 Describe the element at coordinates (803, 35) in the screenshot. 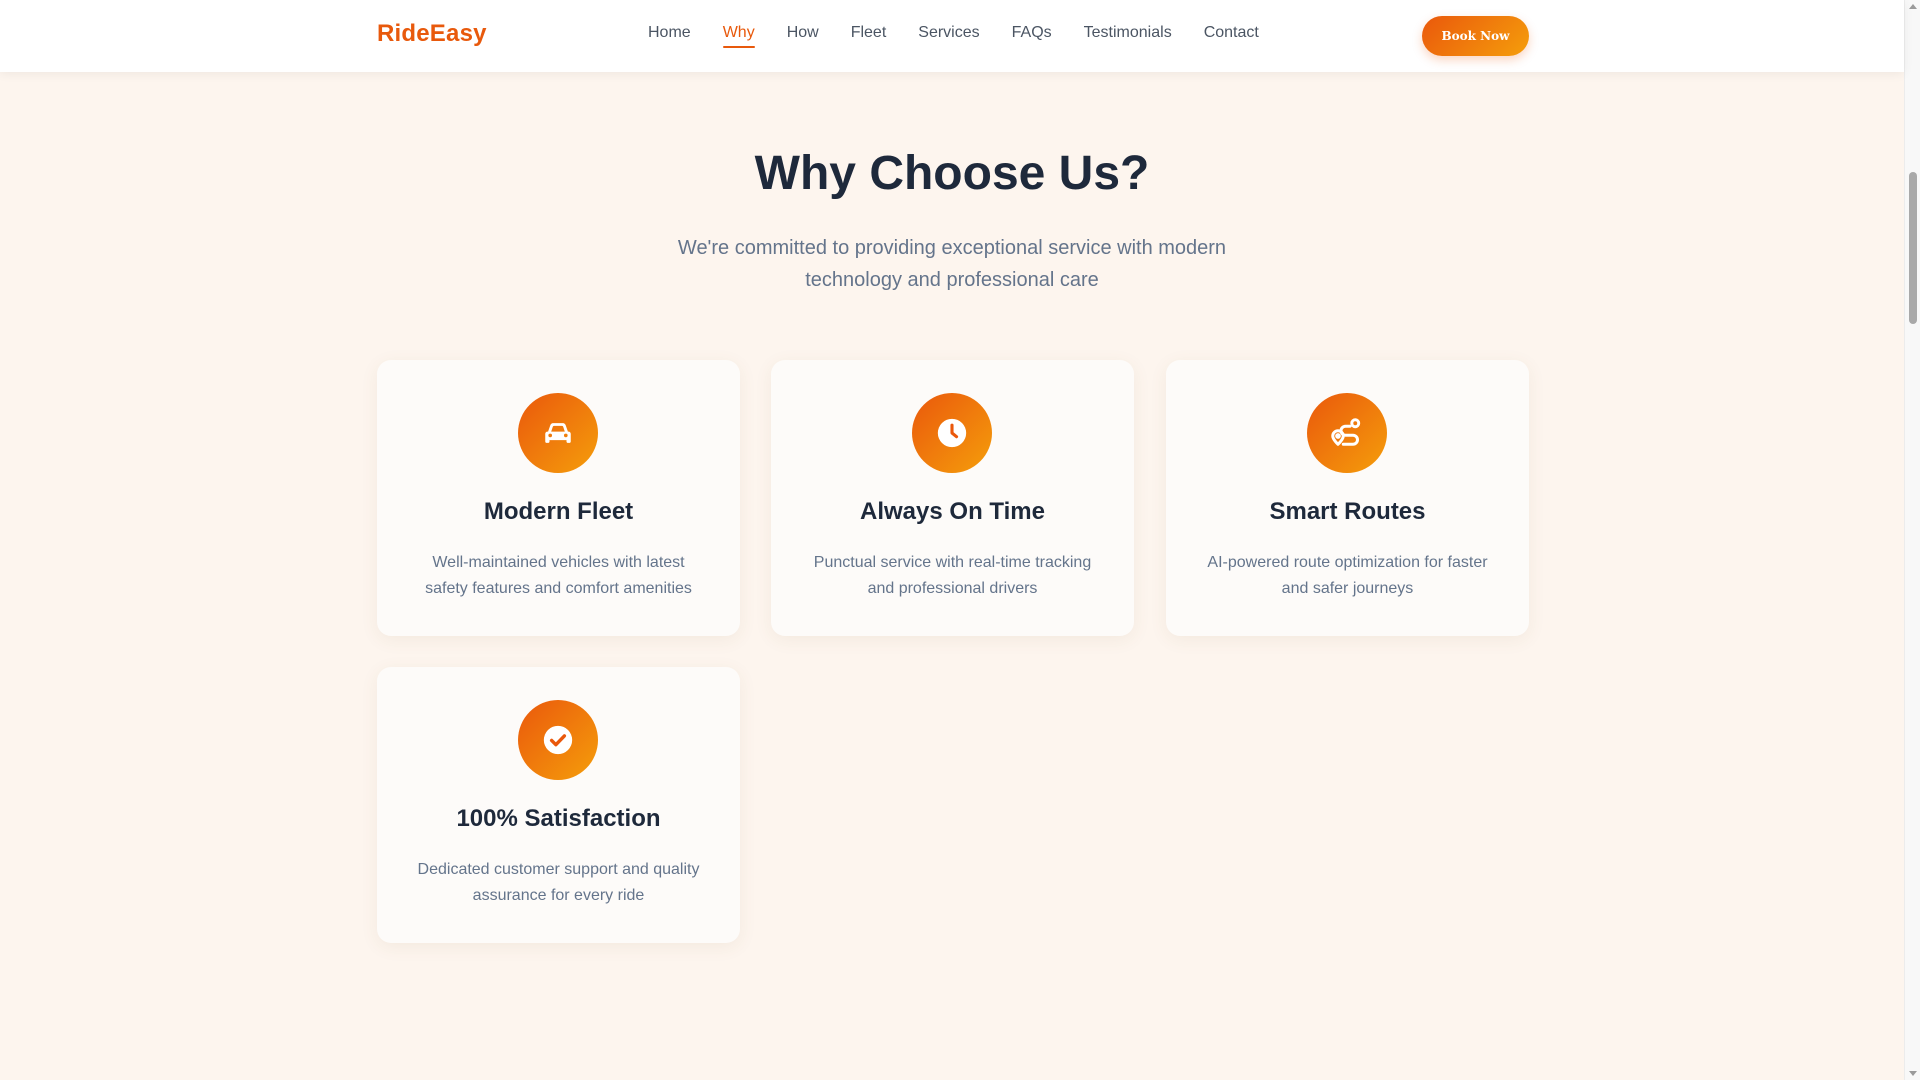

I see `nav-item-how: How` at that location.